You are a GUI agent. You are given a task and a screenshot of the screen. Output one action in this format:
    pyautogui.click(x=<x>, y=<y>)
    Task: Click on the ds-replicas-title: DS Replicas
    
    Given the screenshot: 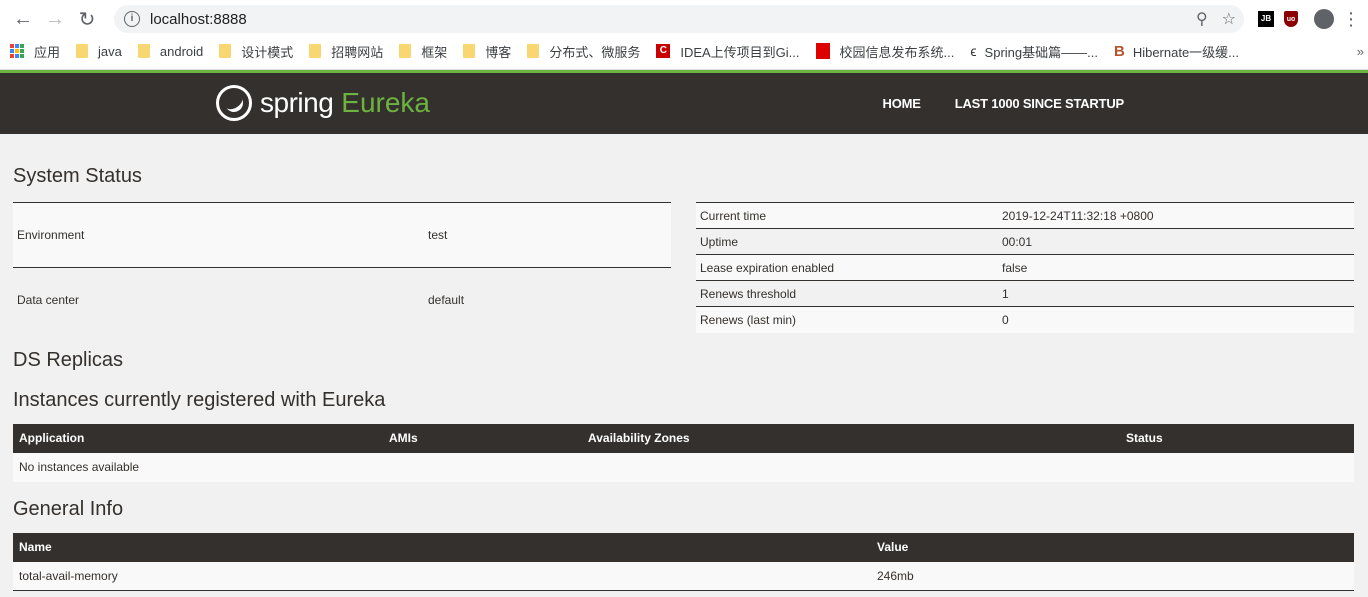 What is the action you would take?
    pyautogui.click(x=68, y=359)
    